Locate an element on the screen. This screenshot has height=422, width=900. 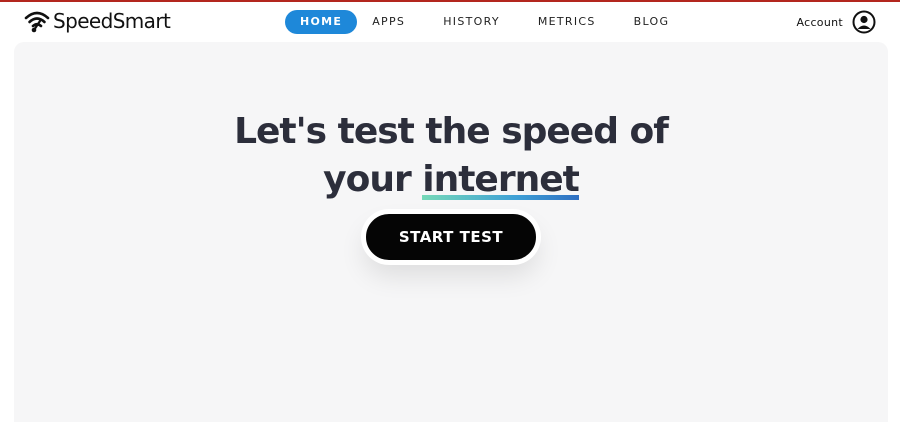
user-circle-icon is located at coordinates (864, 22).